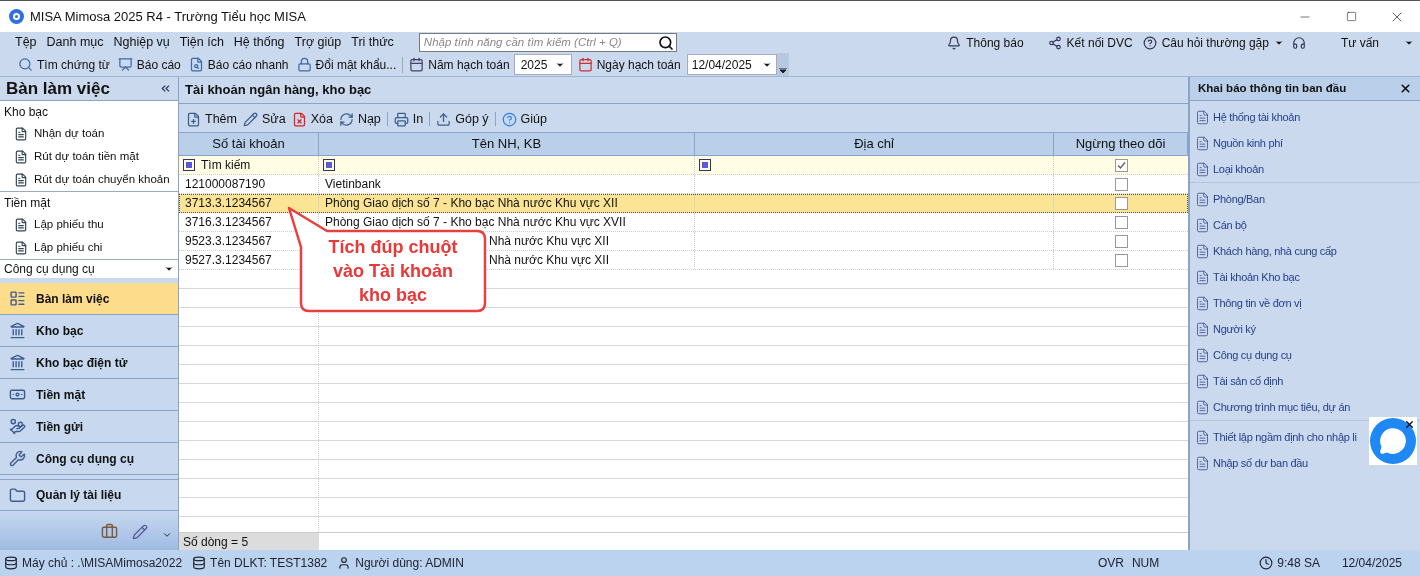  I want to click on toolbar-link: Kết nối DVC, so click(1099, 42).